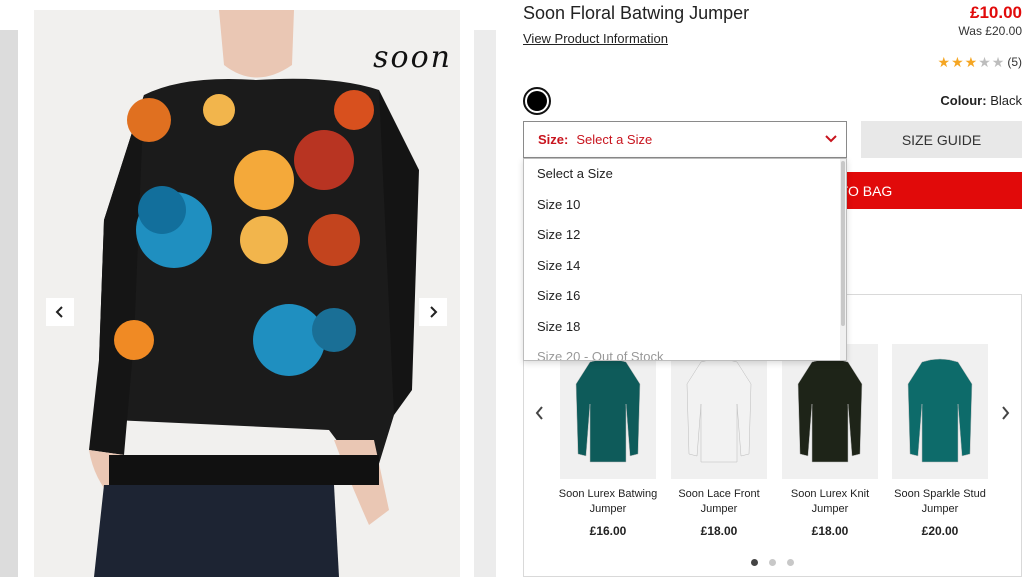 The height and width of the screenshot is (577, 1026). Describe the element at coordinates (719, 502) in the screenshot. I see `recommendation-name: Soon Lace Front Jumper` at that location.